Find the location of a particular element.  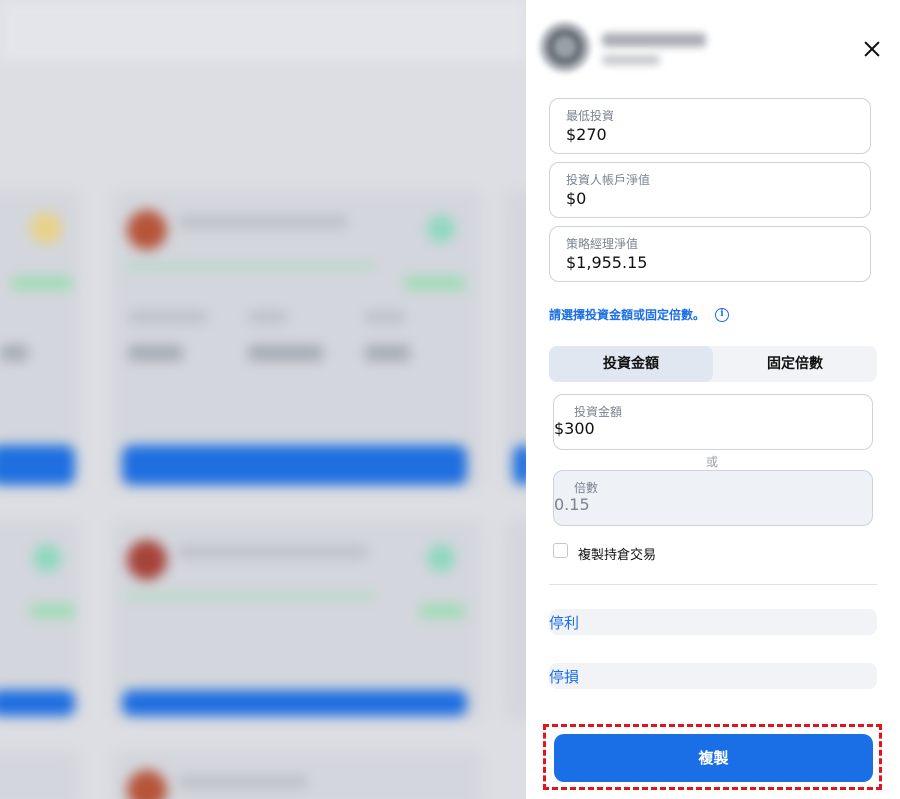

strategy-name-blurred is located at coordinates (654, 40).